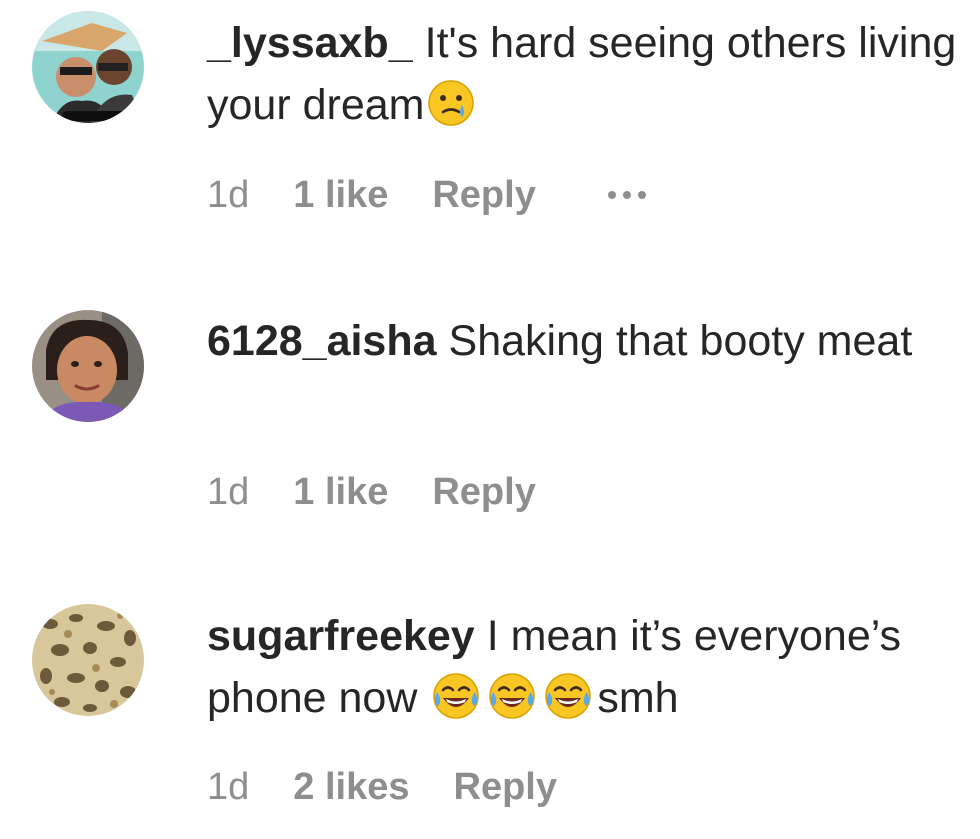 The height and width of the screenshot is (839, 980). What do you see at coordinates (351, 787) in the screenshot?
I see `comment-likes-link: 2 likes` at bounding box center [351, 787].